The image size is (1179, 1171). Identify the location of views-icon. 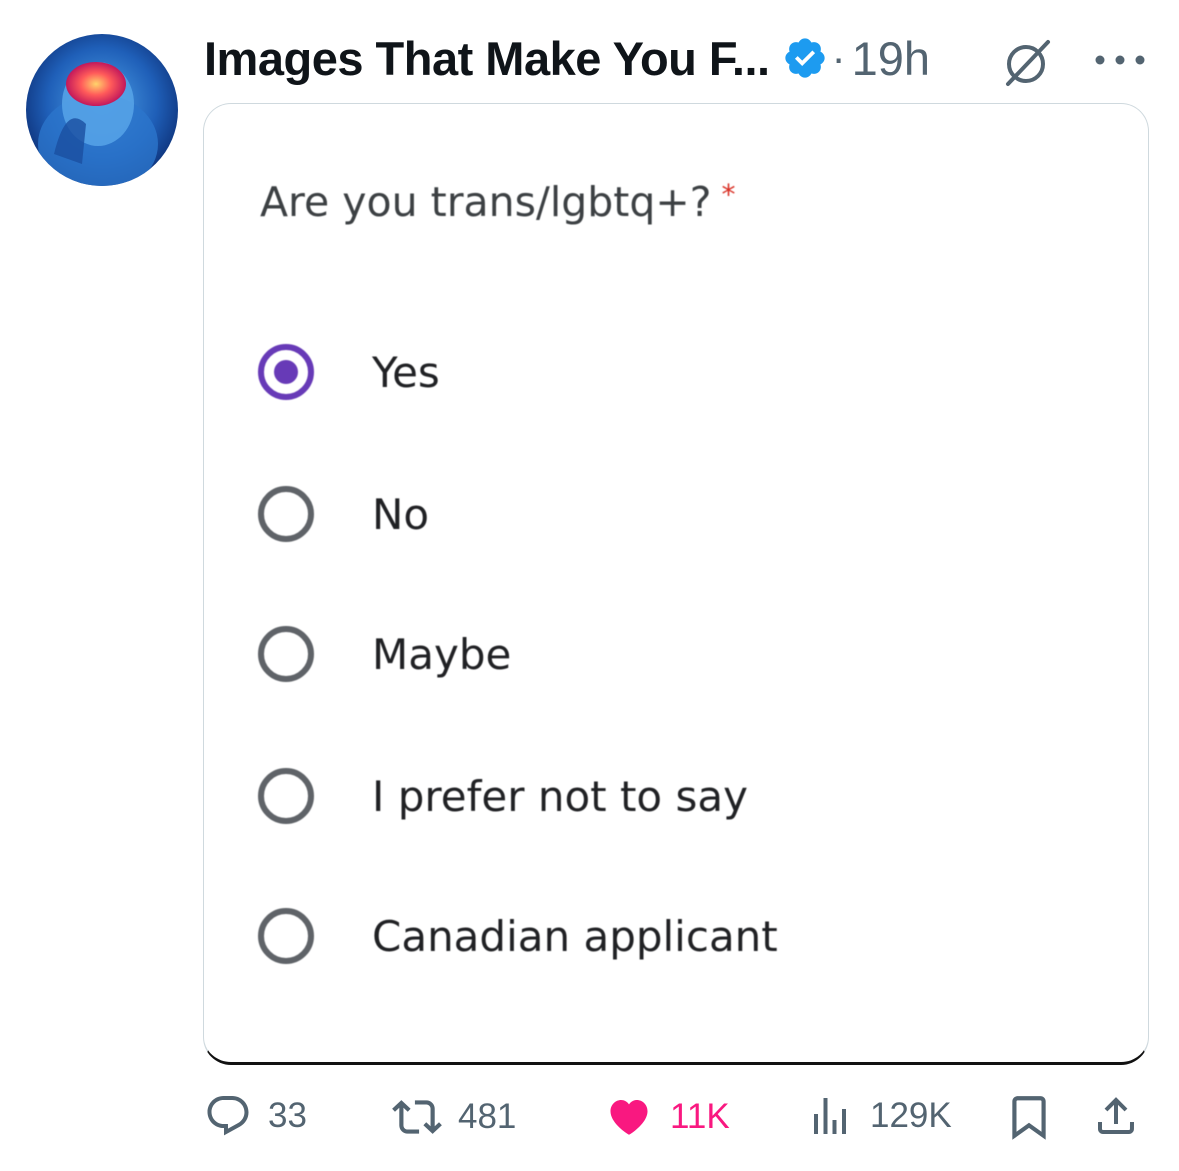
(830, 1116).